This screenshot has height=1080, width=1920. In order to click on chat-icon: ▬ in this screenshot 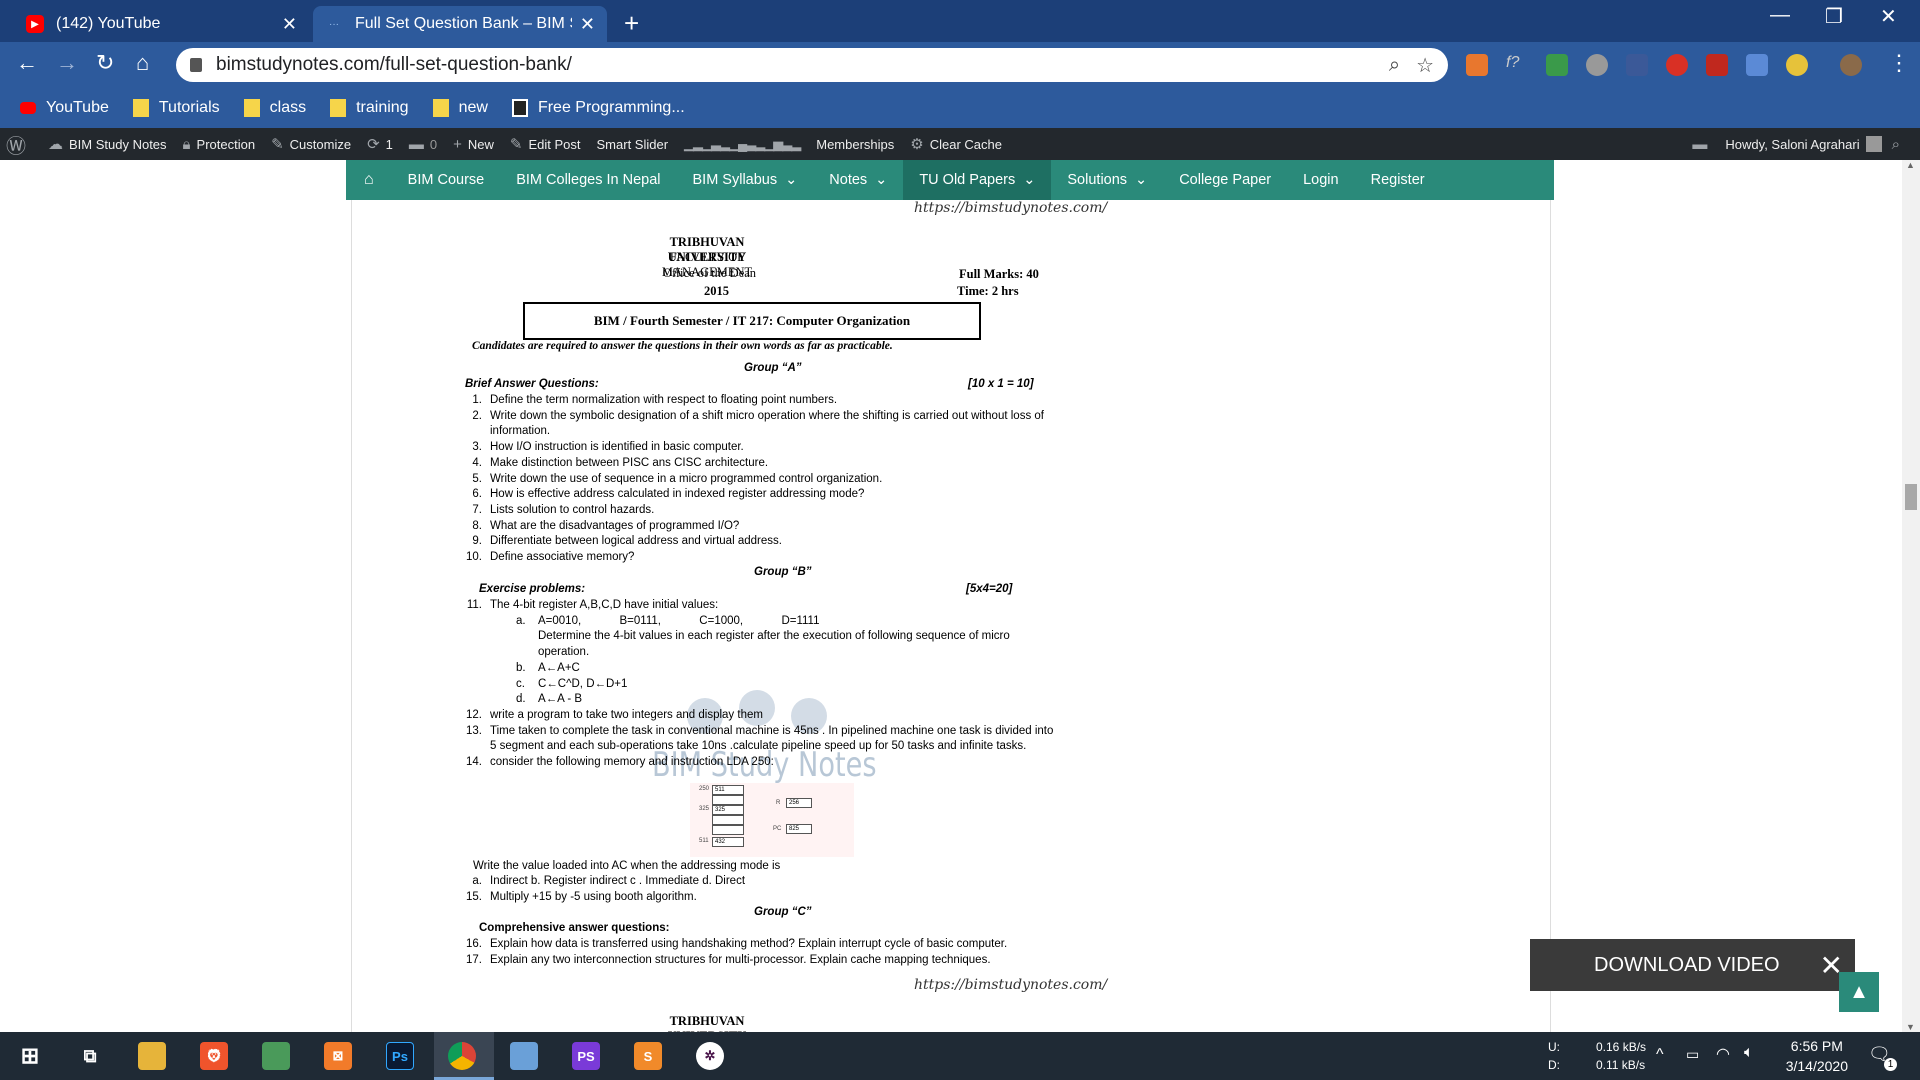, I will do `click(1699, 144)`.